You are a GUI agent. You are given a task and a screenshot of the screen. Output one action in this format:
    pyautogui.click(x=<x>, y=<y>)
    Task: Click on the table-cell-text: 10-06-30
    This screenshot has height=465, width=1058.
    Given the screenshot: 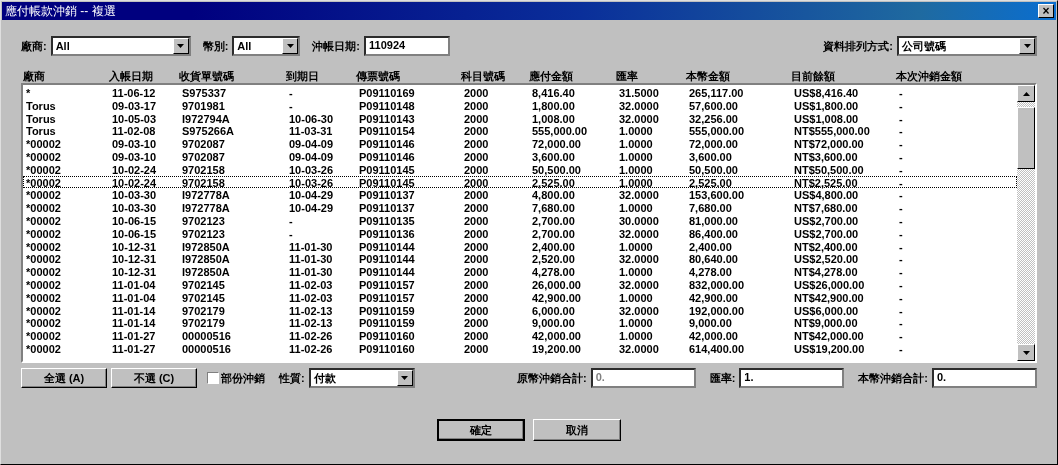 What is the action you would take?
    pyautogui.click(x=312, y=119)
    